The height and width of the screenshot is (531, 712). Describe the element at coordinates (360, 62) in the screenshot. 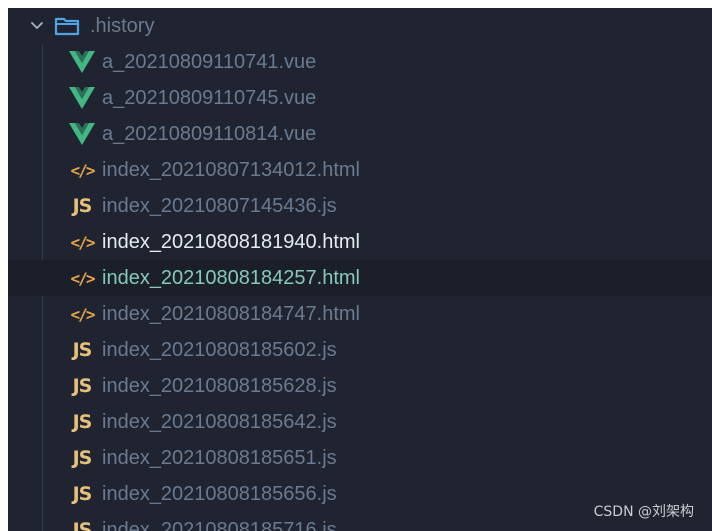

I see `file-row: a_20210809110741.vue` at that location.